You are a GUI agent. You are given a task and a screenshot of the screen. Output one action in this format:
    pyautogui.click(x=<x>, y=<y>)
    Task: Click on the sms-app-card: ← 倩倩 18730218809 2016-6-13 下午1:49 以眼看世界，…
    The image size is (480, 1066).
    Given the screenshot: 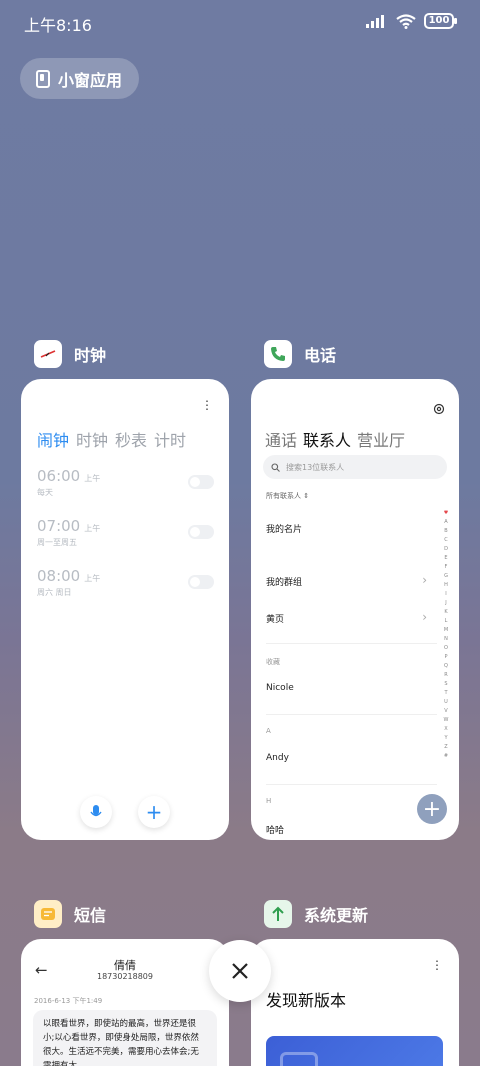 What is the action you would take?
    pyautogui.click(x=125, y=1002)
    